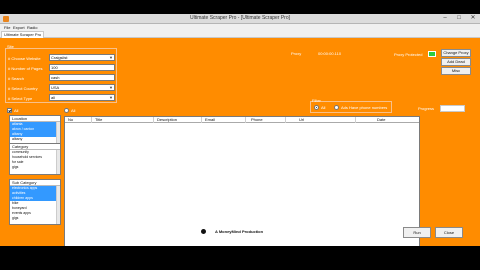 The height and width of the screenshot is (270, 480). What do you see at coordinates (82, 57) in the screenshot?
I see `website-select: Craigslist ▼` at bounding box center [82, 57].